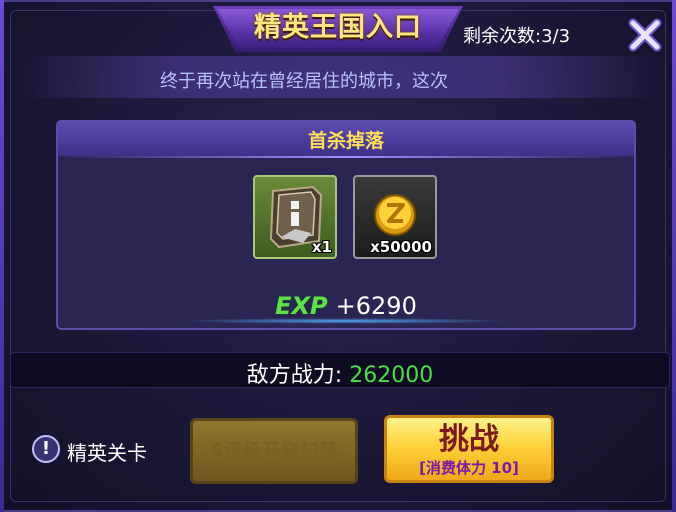 The width and height of the screenshot is (676, 512). I want to click on stage-description: 终于再次站在曾经居住的城市，这次, so click(304, 81).